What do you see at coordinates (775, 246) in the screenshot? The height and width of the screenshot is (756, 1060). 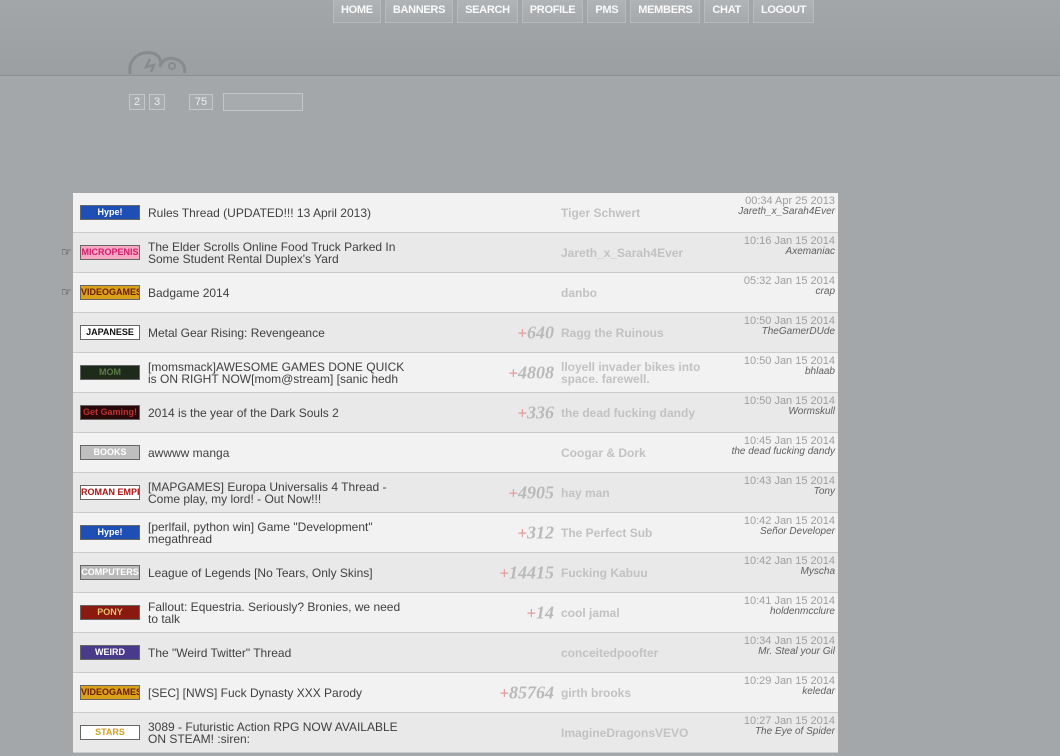 I see `last-post: 10:16 Jan 15 2014 Axemaniac` at bounding box center [775, 246].